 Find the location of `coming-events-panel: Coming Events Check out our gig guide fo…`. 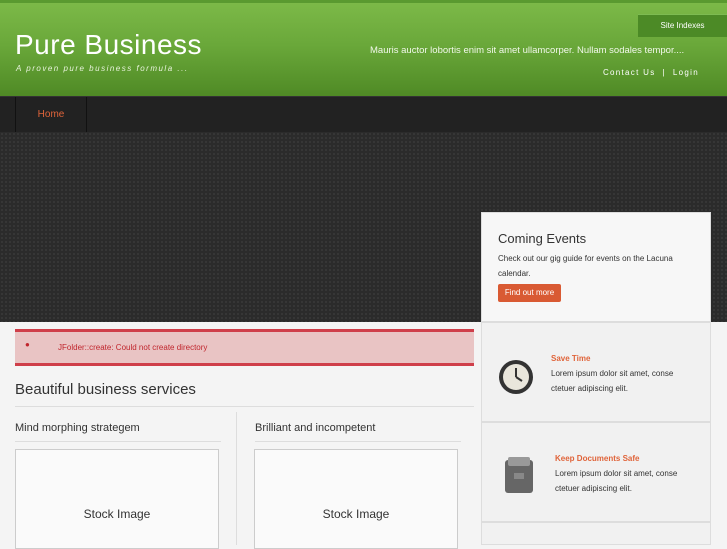

coming-events-panel: Coming Events Check out our gig guide fo… is located at coordinates (596, 267).